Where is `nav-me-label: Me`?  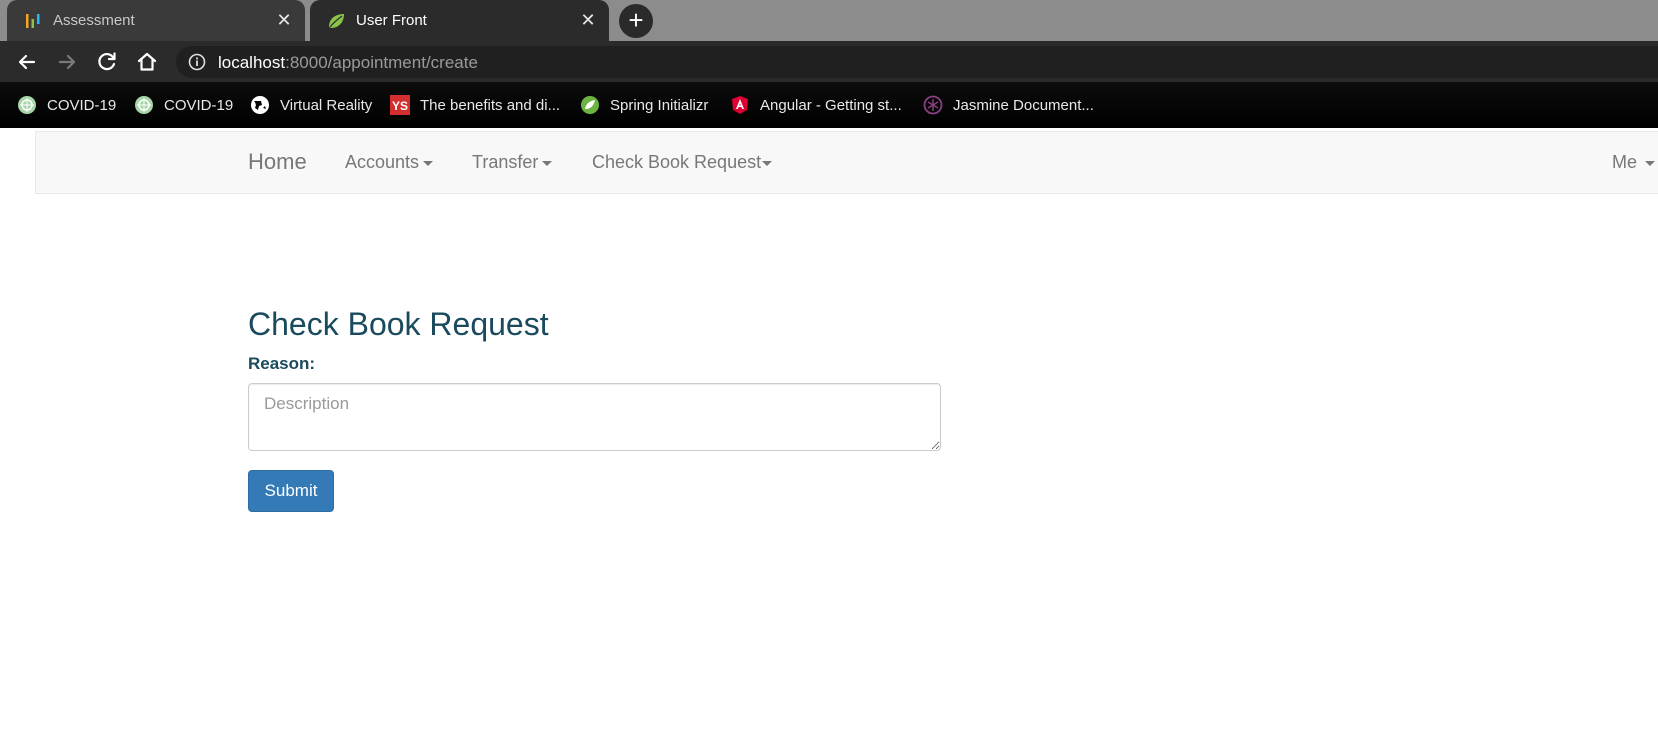 nav-me-label: Me is located at coordinates (1625, 162).